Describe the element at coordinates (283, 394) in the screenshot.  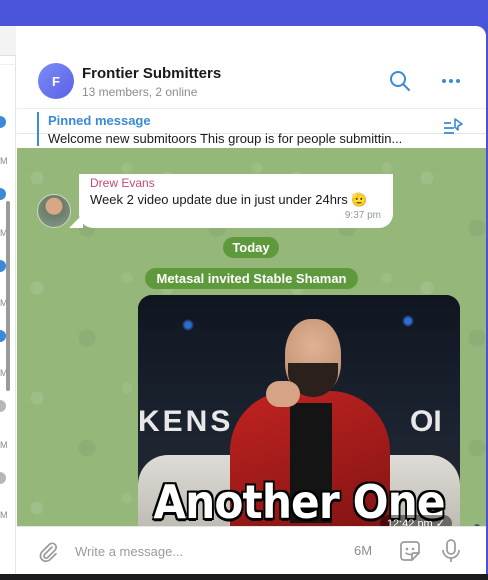
I see `photo-person-hand` at that location.